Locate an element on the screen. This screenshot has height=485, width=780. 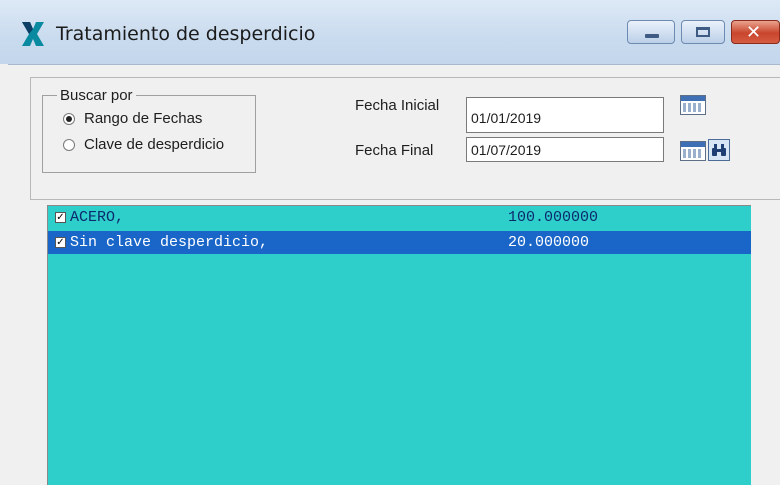
search-by-label: Buscar por is located at coordinates (96, 95).